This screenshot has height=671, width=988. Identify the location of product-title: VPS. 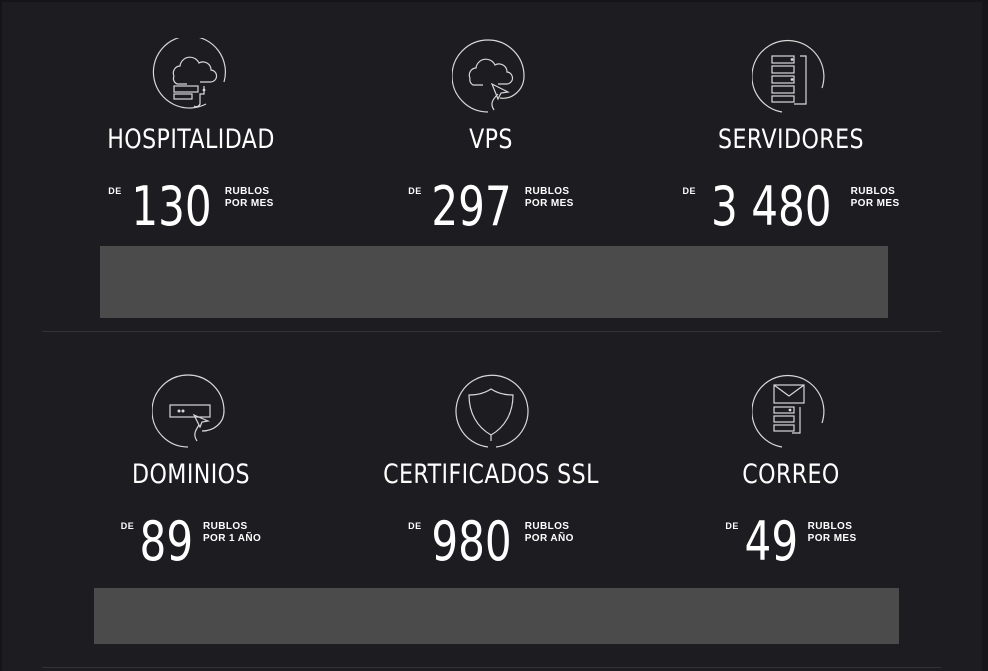
(491, 139).